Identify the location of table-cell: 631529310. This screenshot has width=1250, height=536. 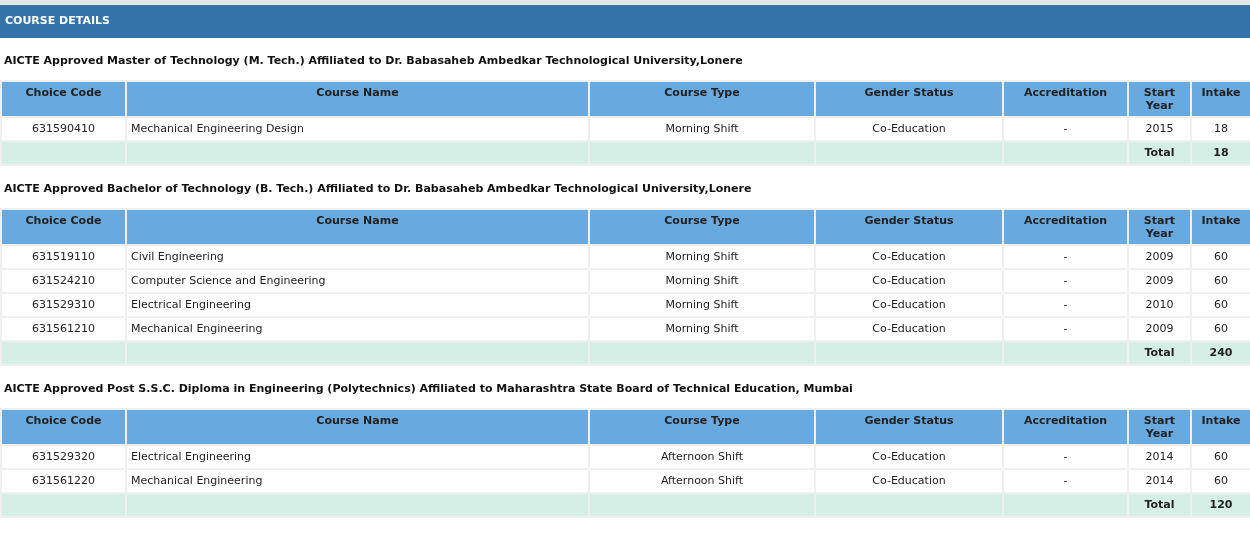
(63, 305).